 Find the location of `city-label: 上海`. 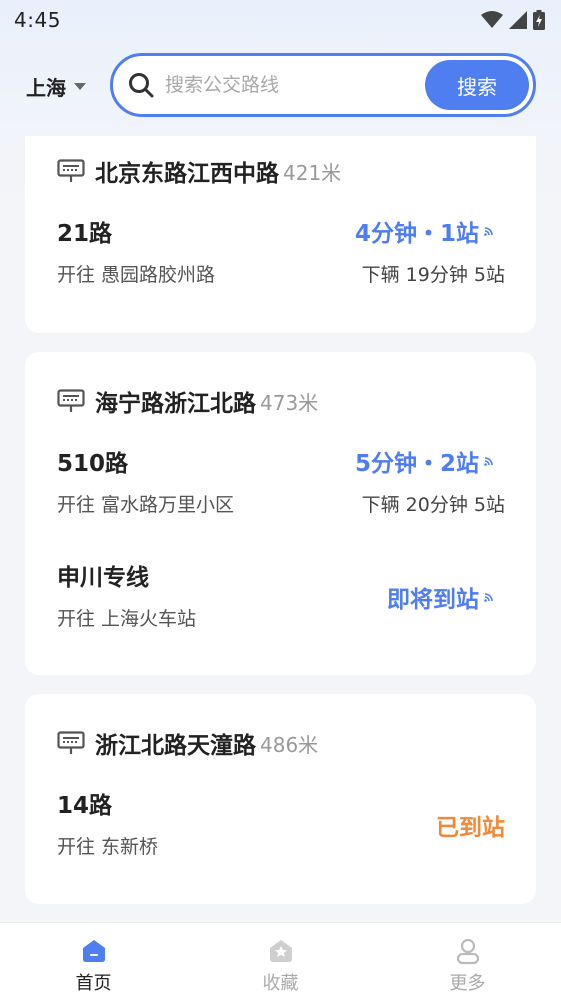

city-label: 上海 is located at coordinates (46, 87).